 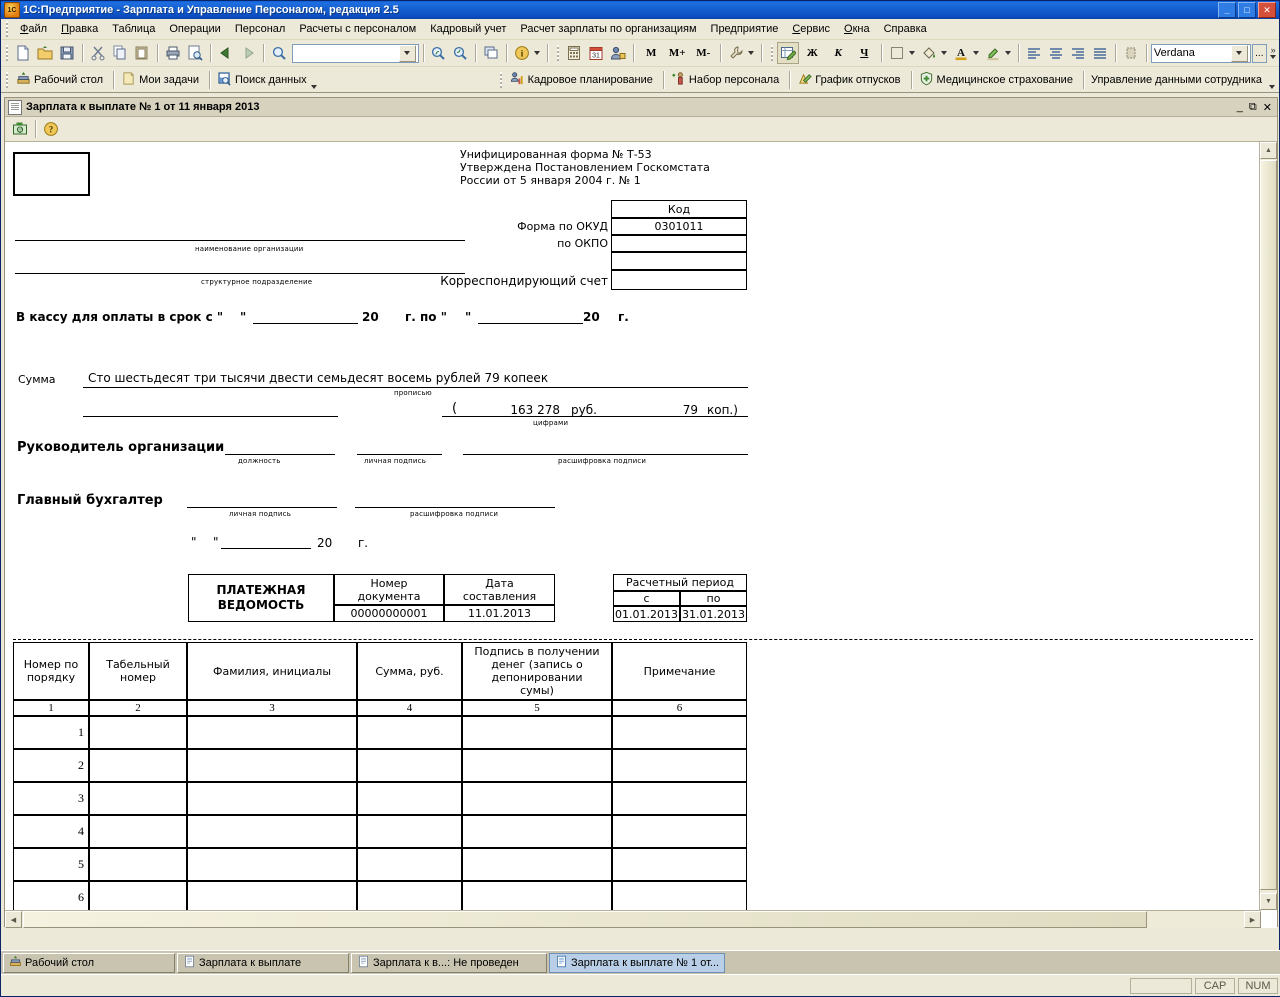 What do you see at coordinates (120, 53) in the screenshot?
I see `copy-icon` at bounding box center [120, 53].